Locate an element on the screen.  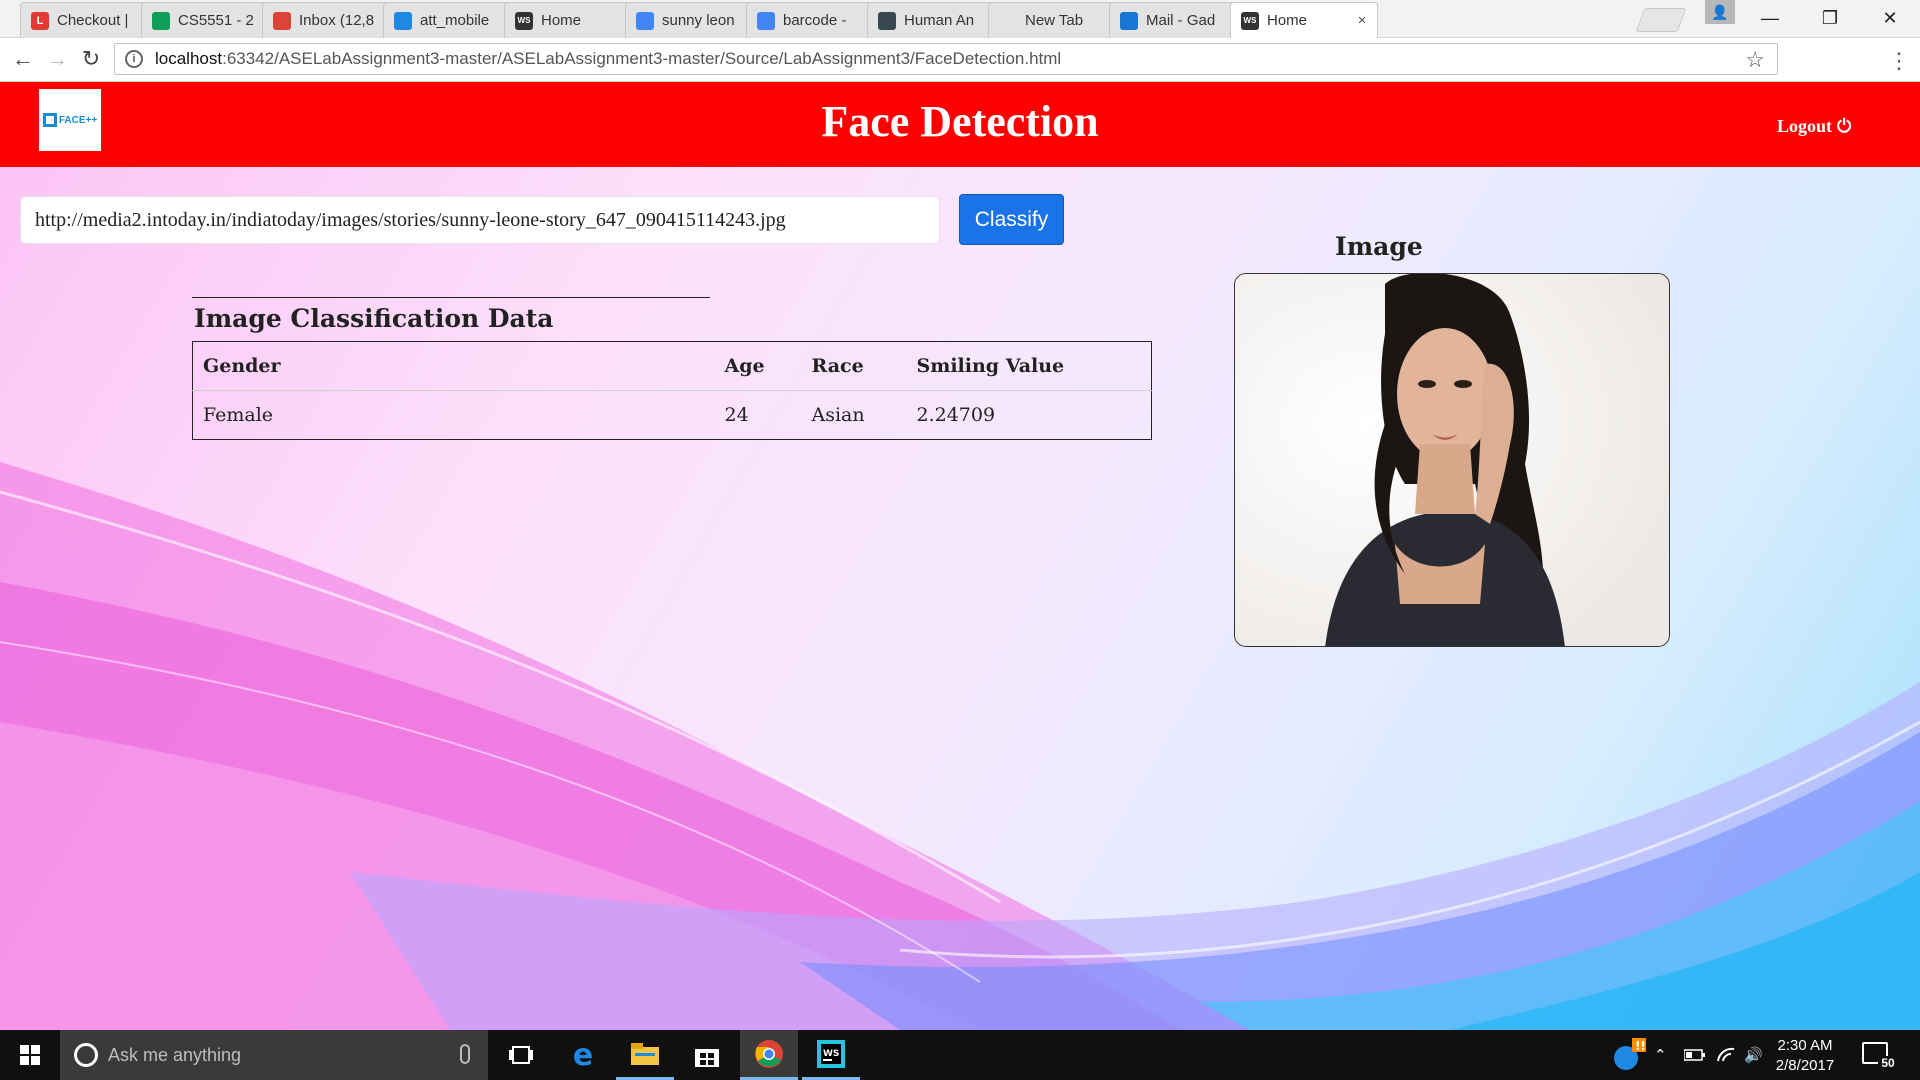
cell-race: Asian is located at coordinates (838, 415).